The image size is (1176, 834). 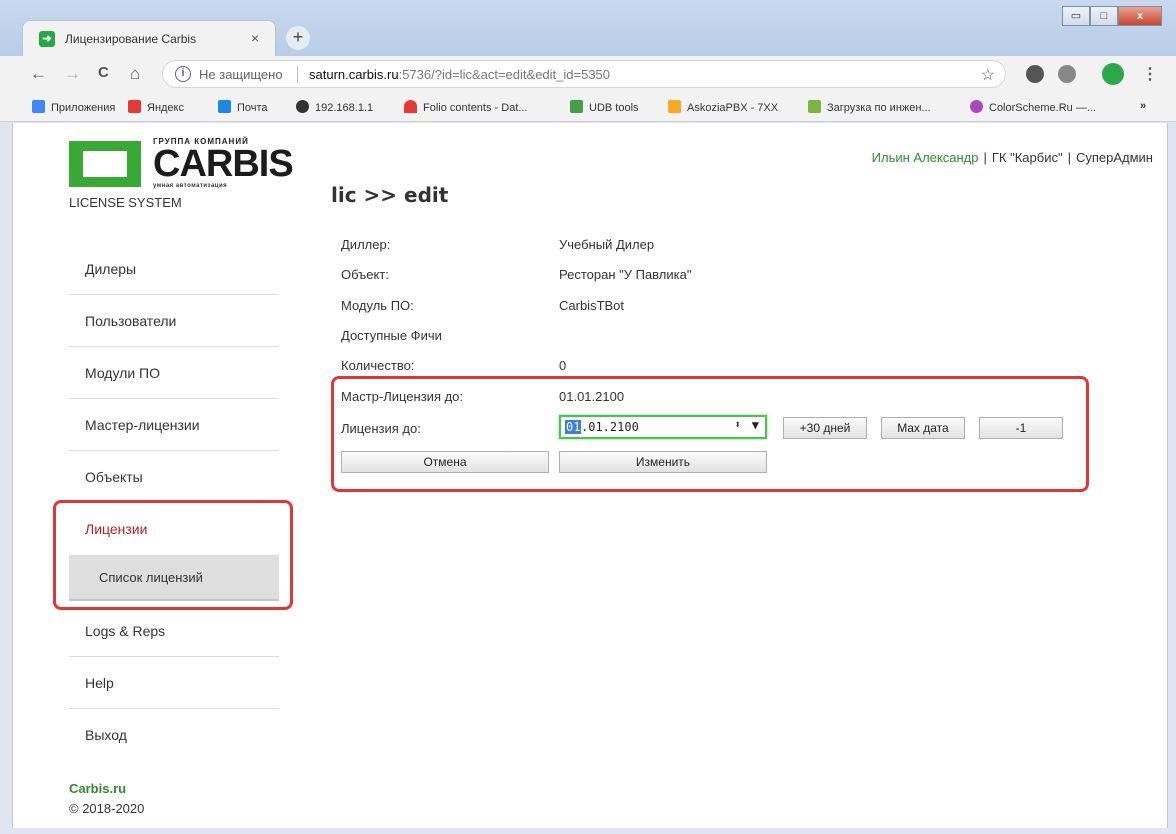 I want to click on bookmark-label: UDB tools, so click(x=614, y=108).